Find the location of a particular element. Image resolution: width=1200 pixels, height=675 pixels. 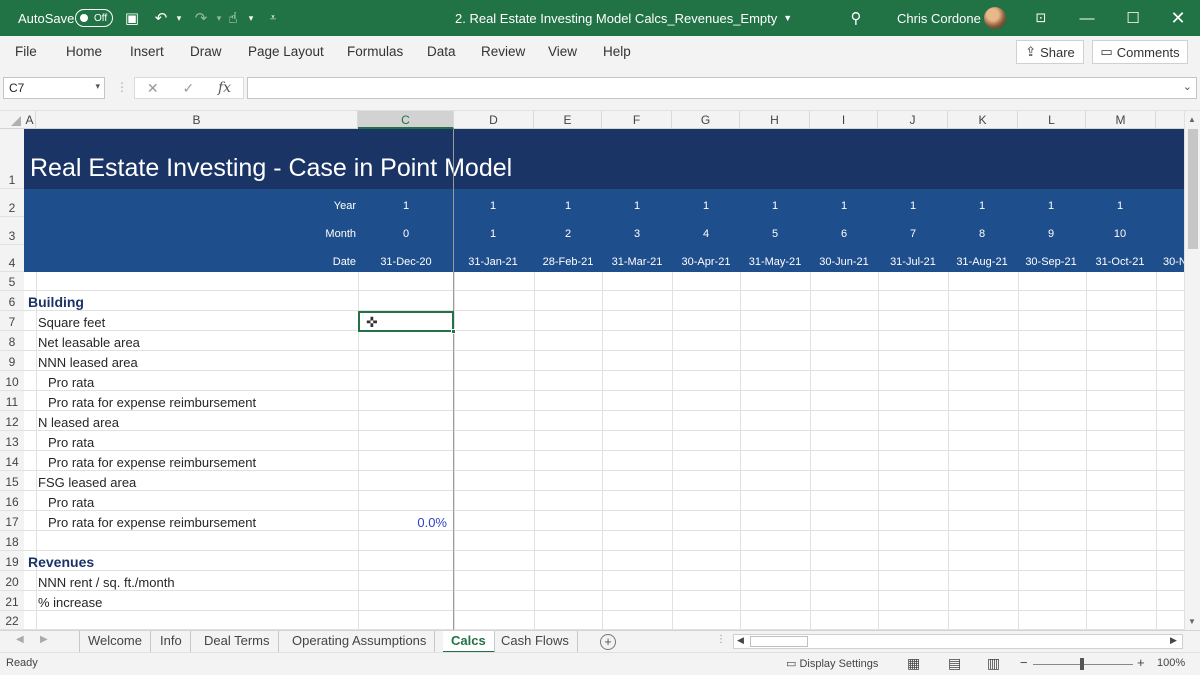

expand-formula-icon: ⌄ is located at coordinates (1187, 86).